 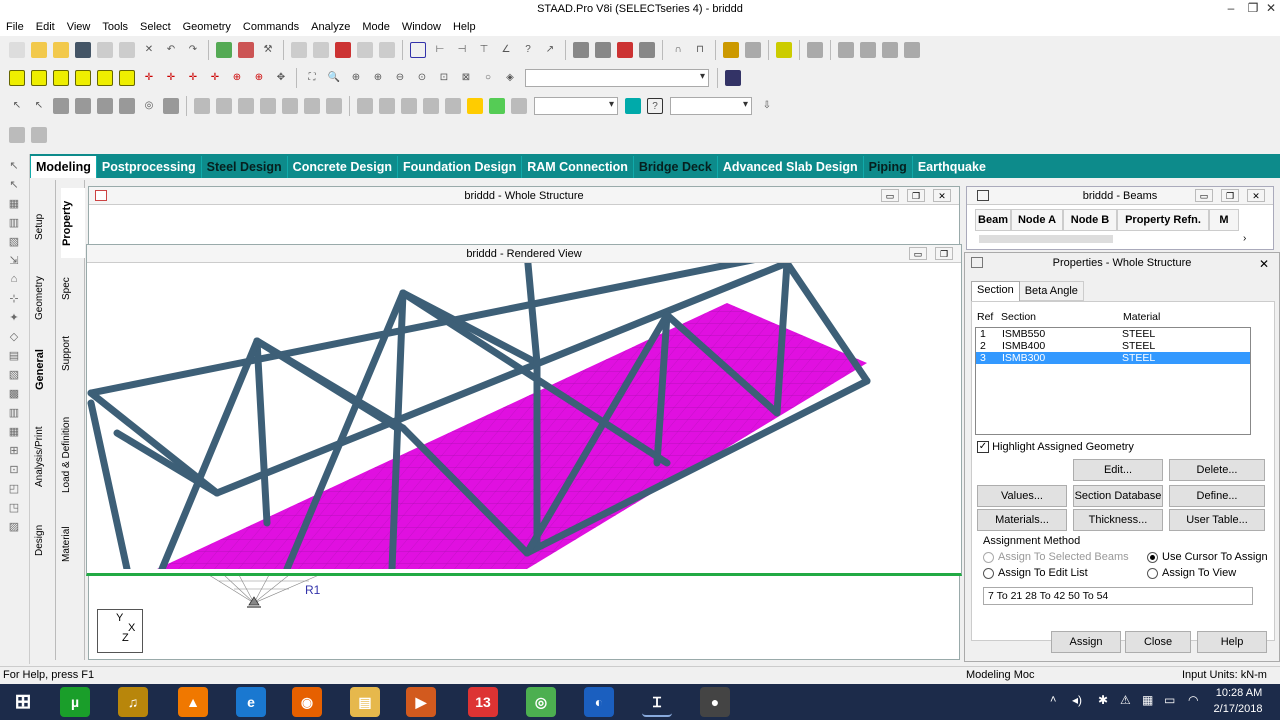 What do you see at coordinates (444, 78) in the screenshot?
I see `zoom-extent-icon: ⊡` at bounding box center [444, 78].